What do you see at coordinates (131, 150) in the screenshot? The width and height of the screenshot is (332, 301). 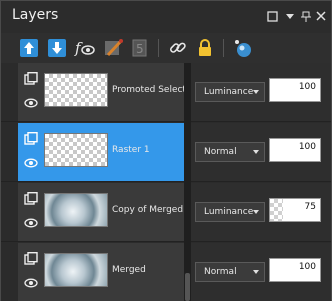 I see `layer-name: Raster 1` at bounding box center [131, 150].